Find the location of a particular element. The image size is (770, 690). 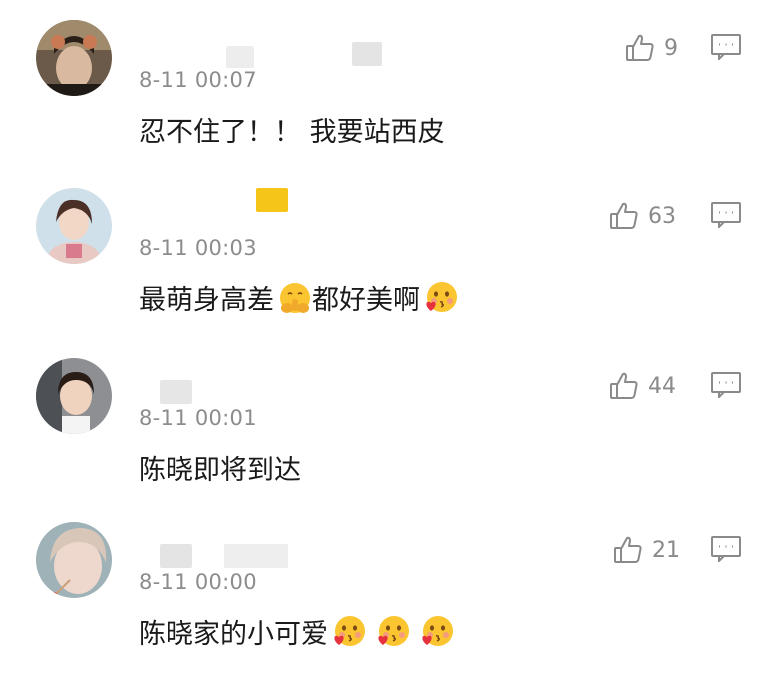

comment-text-content: 陈晓家的小可爱 is located at coordinates (233, 634).